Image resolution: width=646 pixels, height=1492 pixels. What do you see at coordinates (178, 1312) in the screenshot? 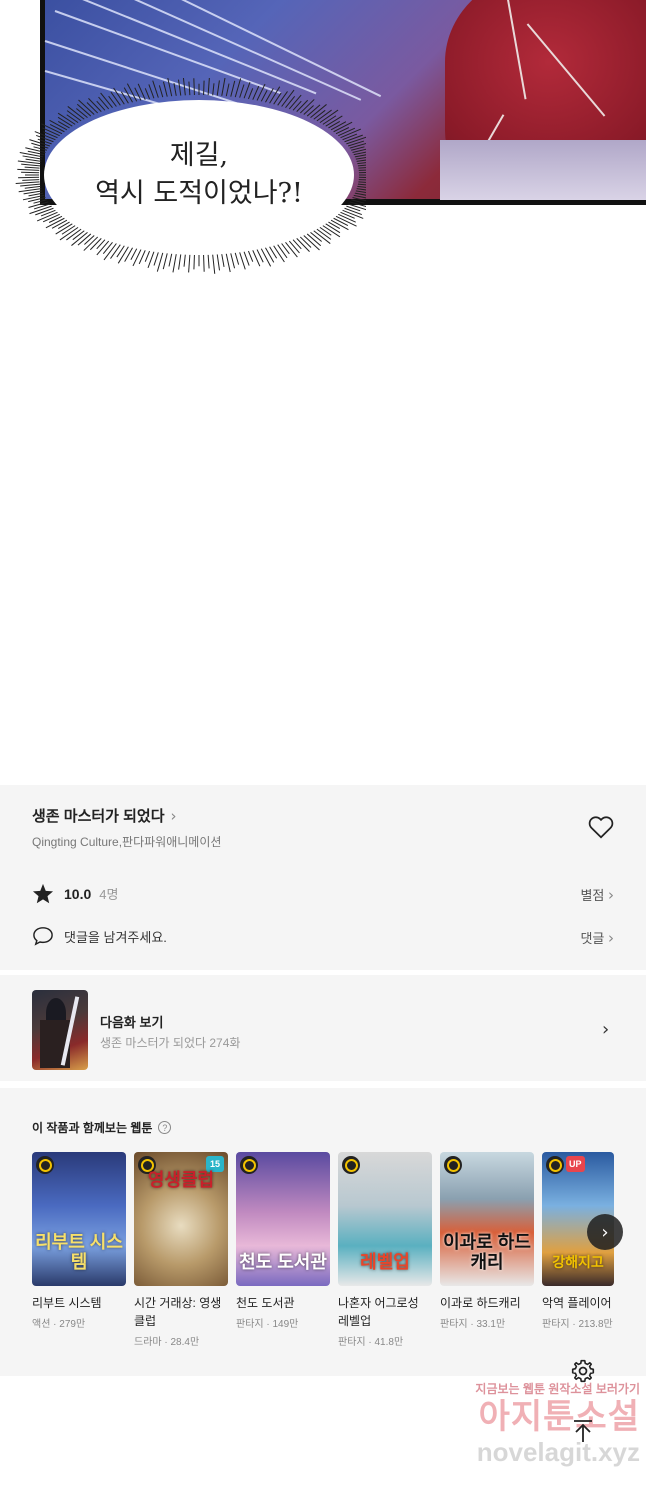
I see `rec-title: 시간 거래상: 영생클럽` at bounding box center [178, 1312].